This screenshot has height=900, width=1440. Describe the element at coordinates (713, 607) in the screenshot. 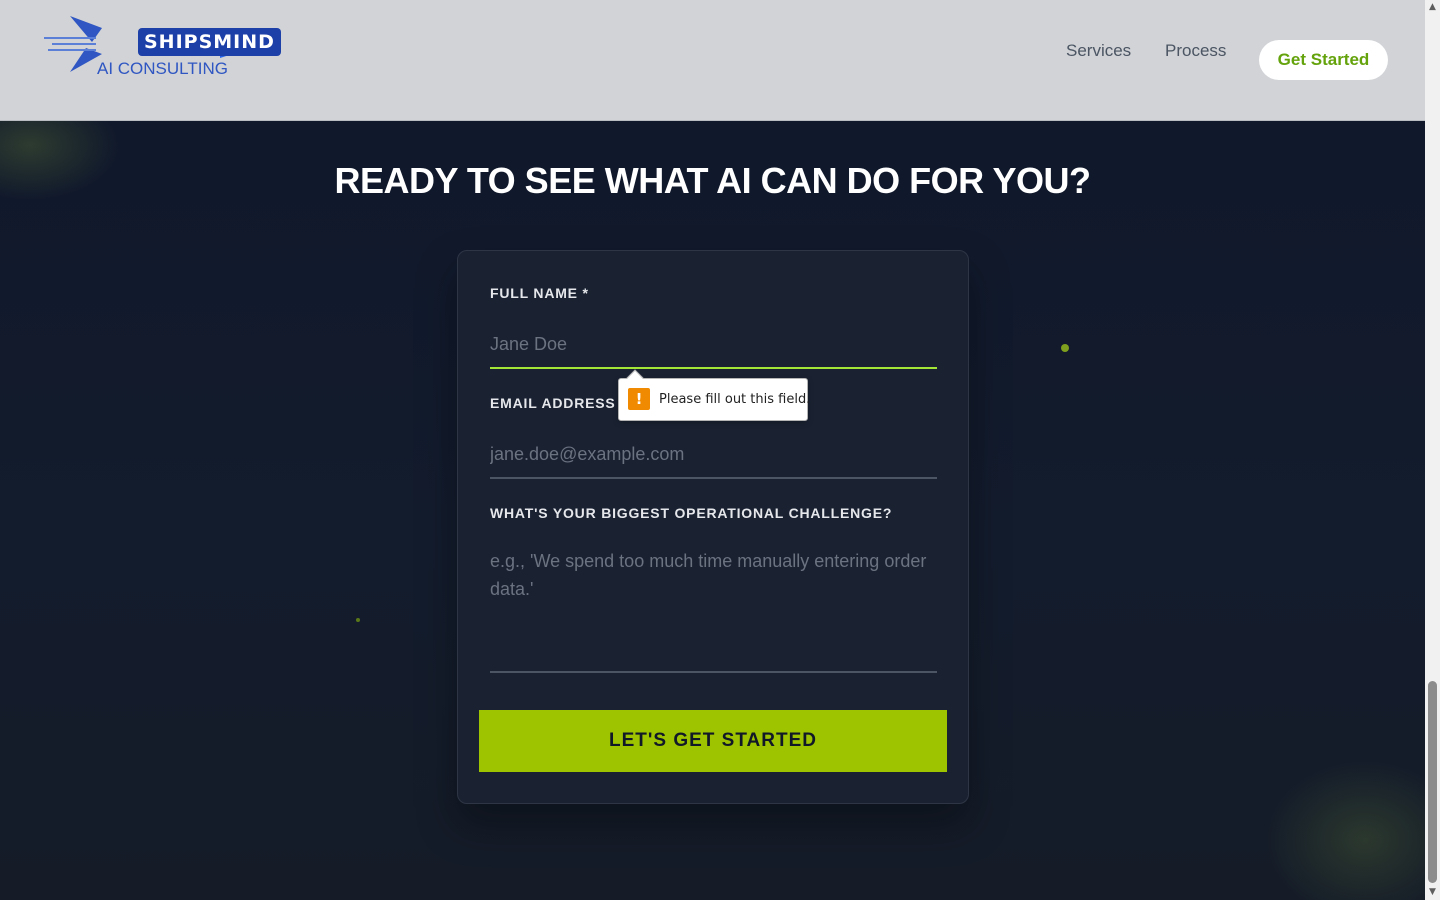

I see `challenge-textarea` at that location.